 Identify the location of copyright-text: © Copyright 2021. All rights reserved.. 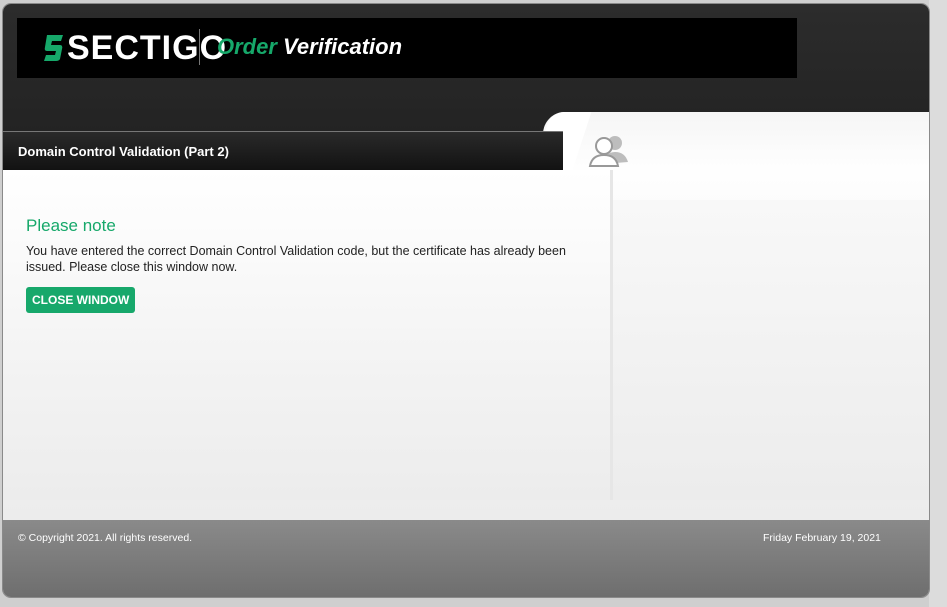
(105, 538).